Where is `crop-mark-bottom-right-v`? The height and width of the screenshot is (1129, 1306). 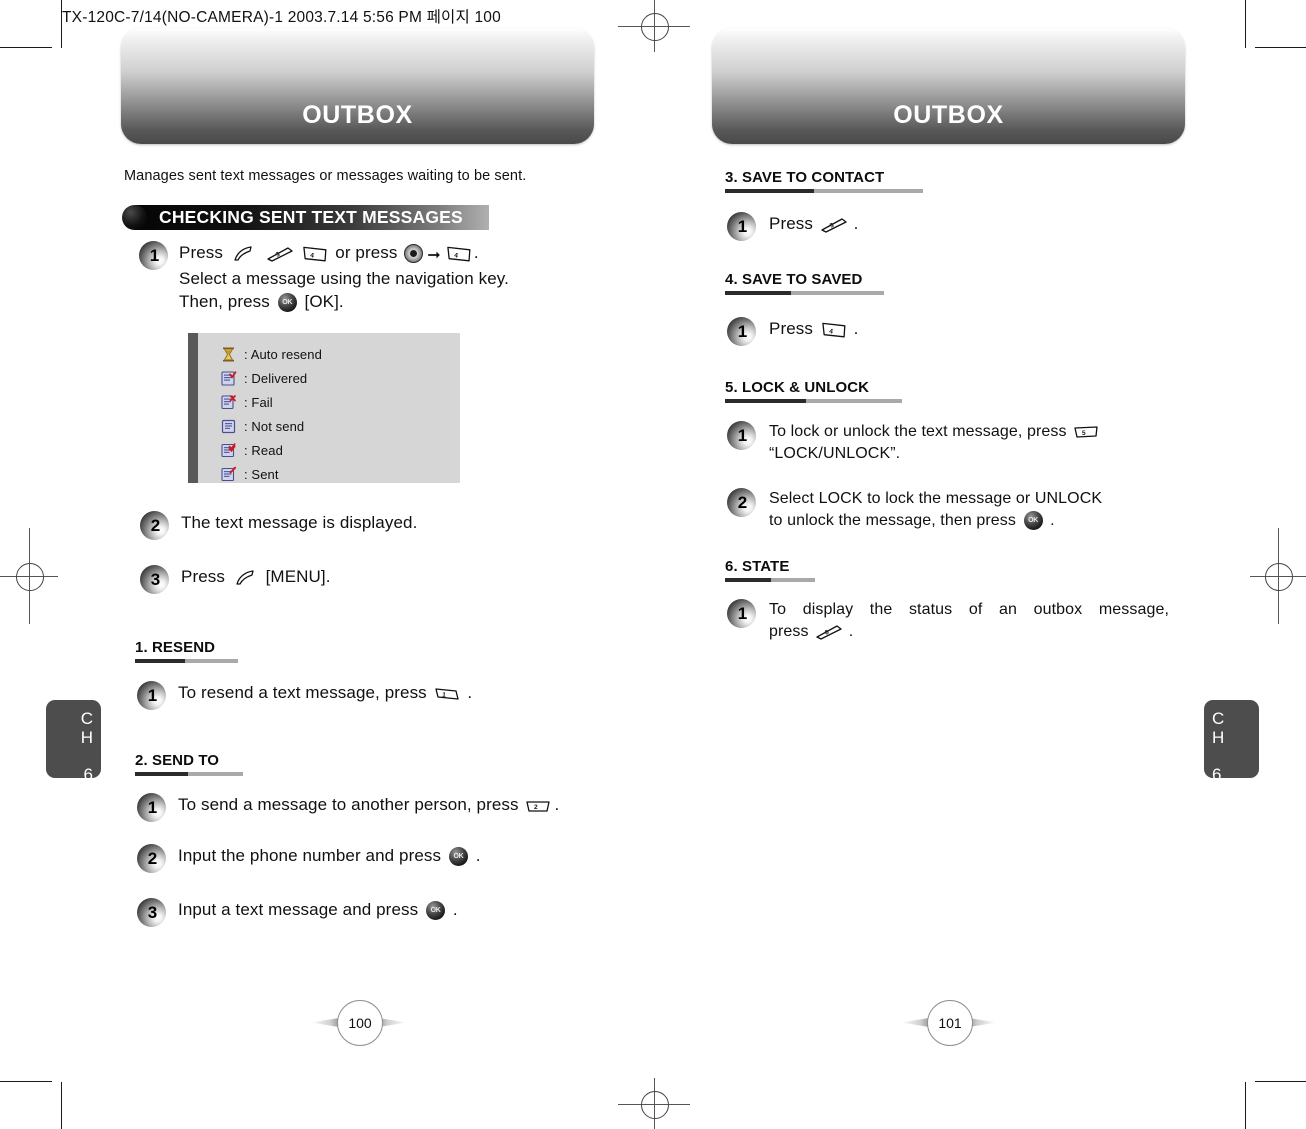 crop-mark-bottom-right-v is located at coordinates (1246, 1105).